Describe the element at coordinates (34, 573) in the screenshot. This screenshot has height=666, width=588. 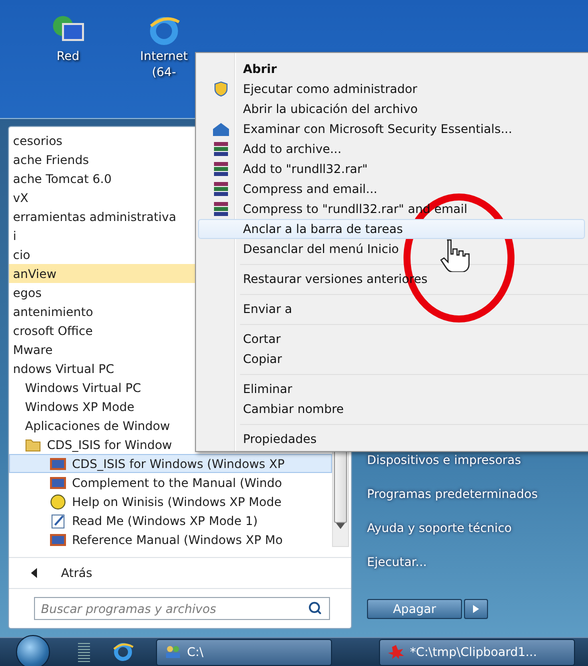
I see `caret-left-icon` at that location.